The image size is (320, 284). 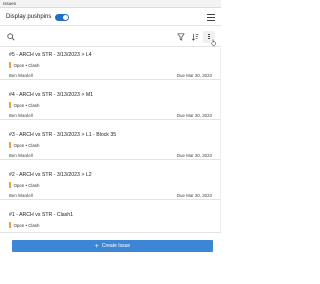 What do you see at coordinates (41, 215) in the screenshot?
I see `issue-title: #1 - ARCH vs STR - Clash1` at bounding box center [41, 215].